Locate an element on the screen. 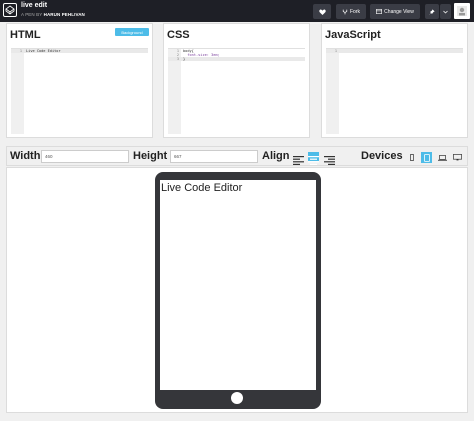 This screenshot has width=474, height=421. change-view-button: Change View is located at coordinates (395, 11).